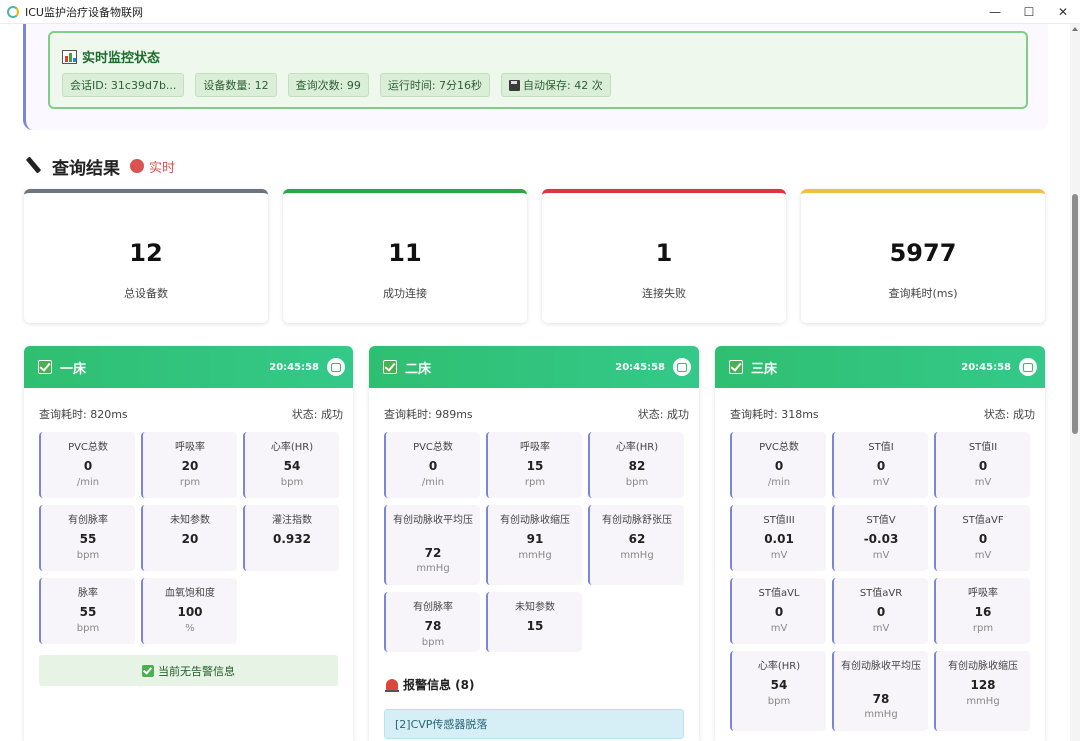 The image size is (1080, 741). Describe the element at coordinates (880, 691) in the screenshot. I see `metric-tile: 有创动脉收平均压 78 mmHg` at that location.